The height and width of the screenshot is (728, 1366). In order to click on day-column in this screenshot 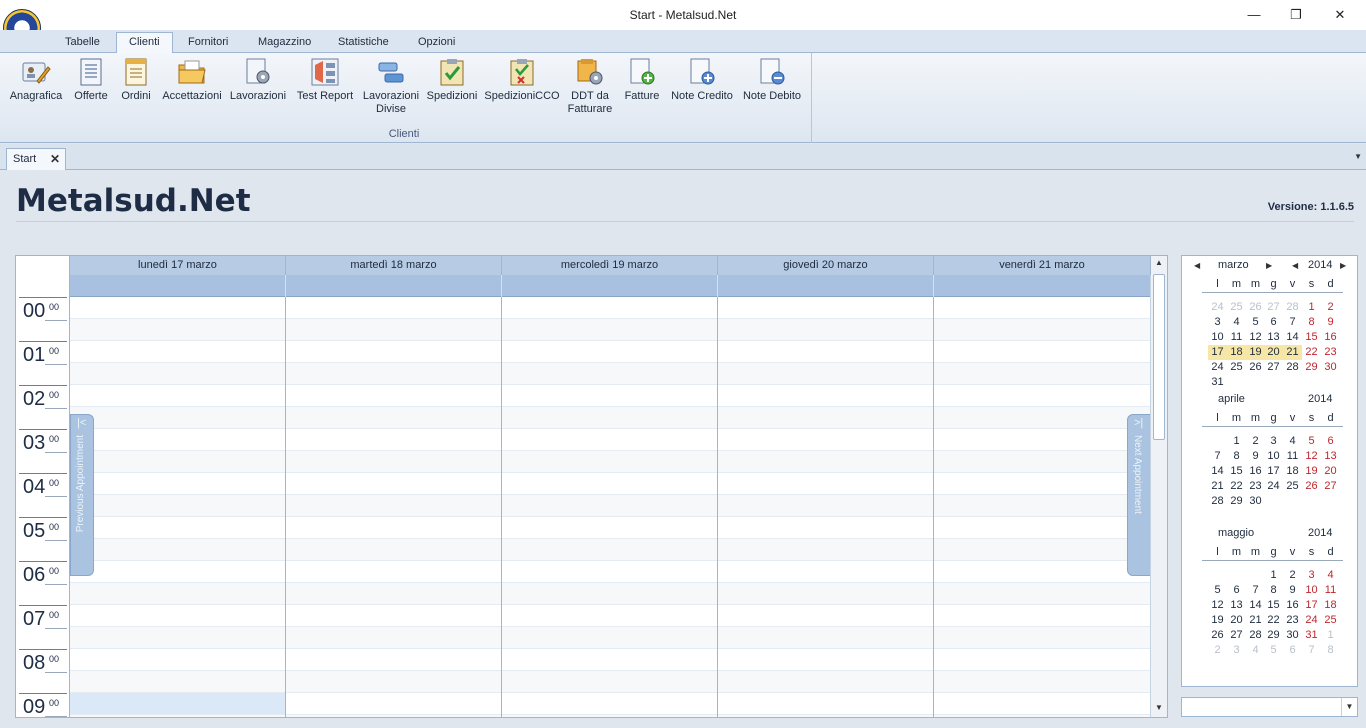, I will do `click(394, 507)`.